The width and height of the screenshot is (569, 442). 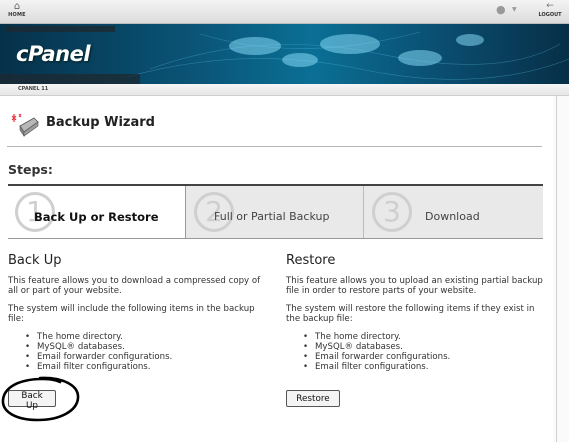 I want to click on home-link: ⌂ HOME, so click(x=17, y=9).